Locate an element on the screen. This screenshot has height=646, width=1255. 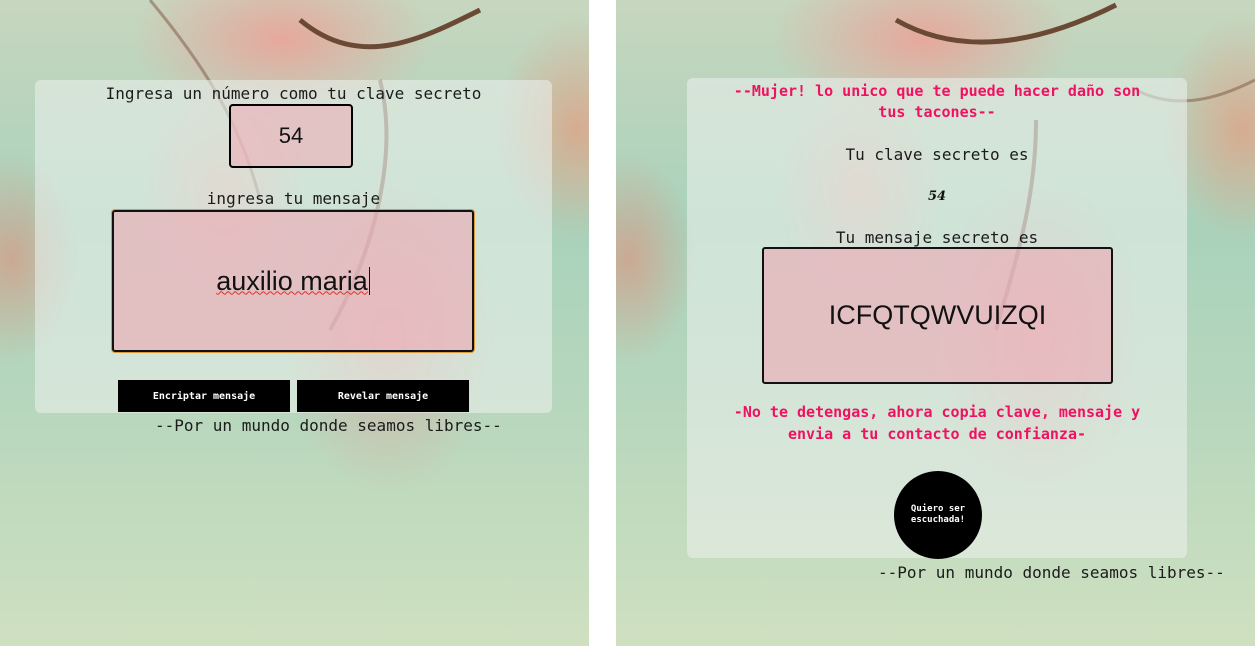
be-heard-button-line-2: escuchada! is located at coordinates (938, 520).